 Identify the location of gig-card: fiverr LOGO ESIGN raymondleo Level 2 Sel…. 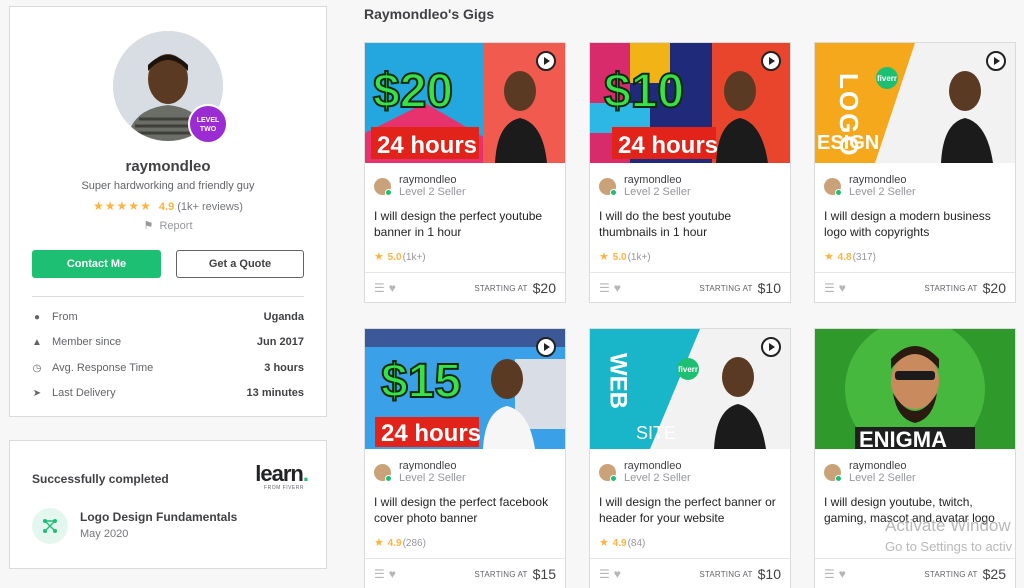
(915, 172).